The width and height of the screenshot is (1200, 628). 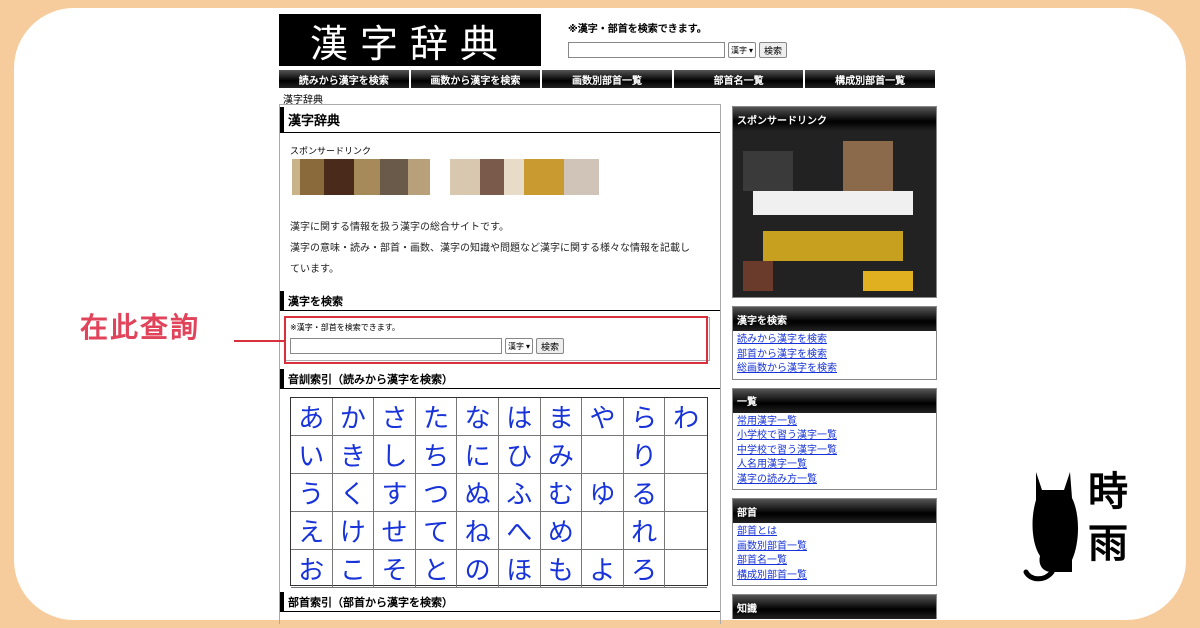 I want to click on header-search-select: 漢字 ▾, so click(x=742, y=50).